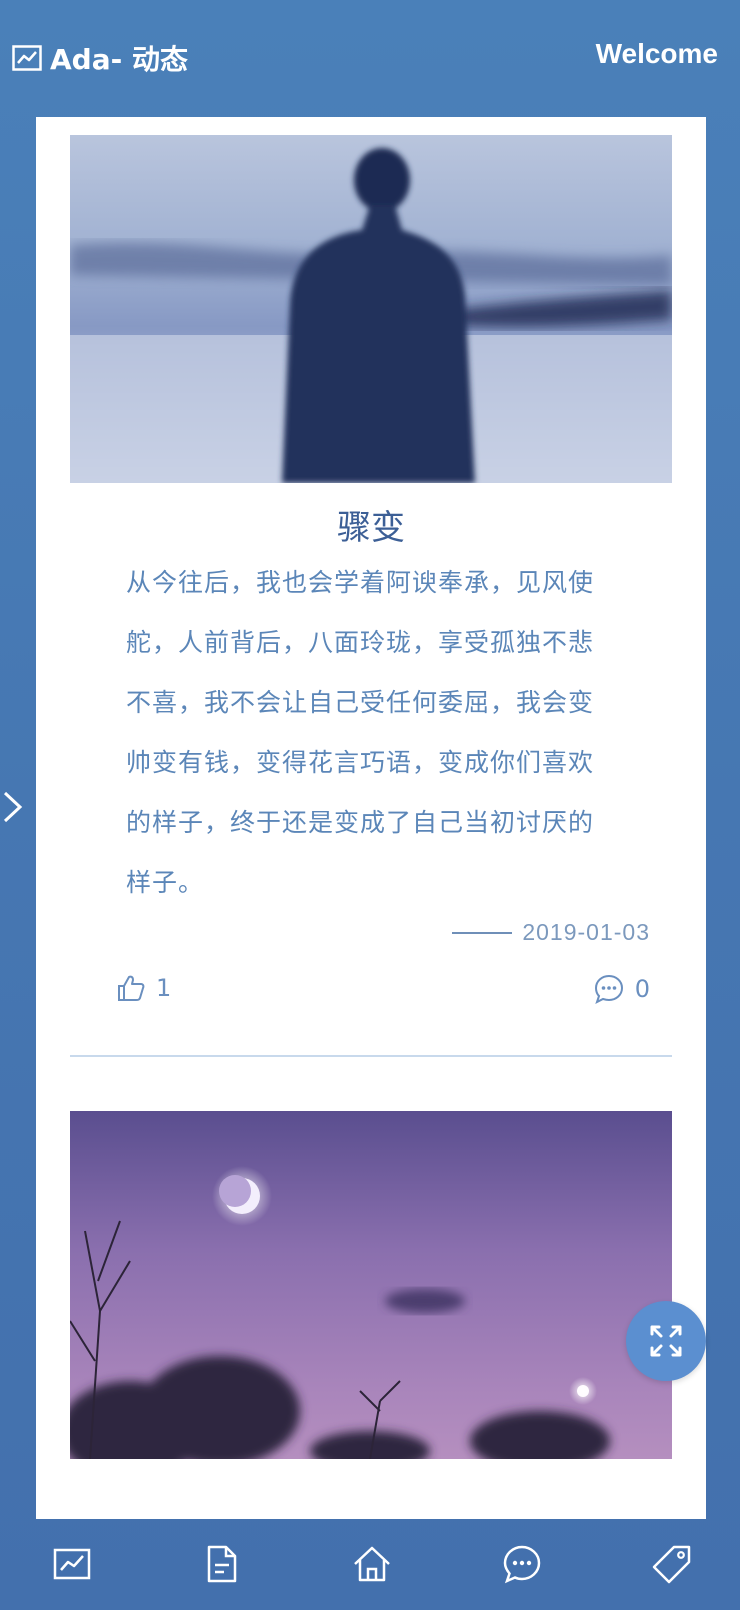 The image size is (740, 1610). I want to click on post-title: 骤变, so click(371, 524).